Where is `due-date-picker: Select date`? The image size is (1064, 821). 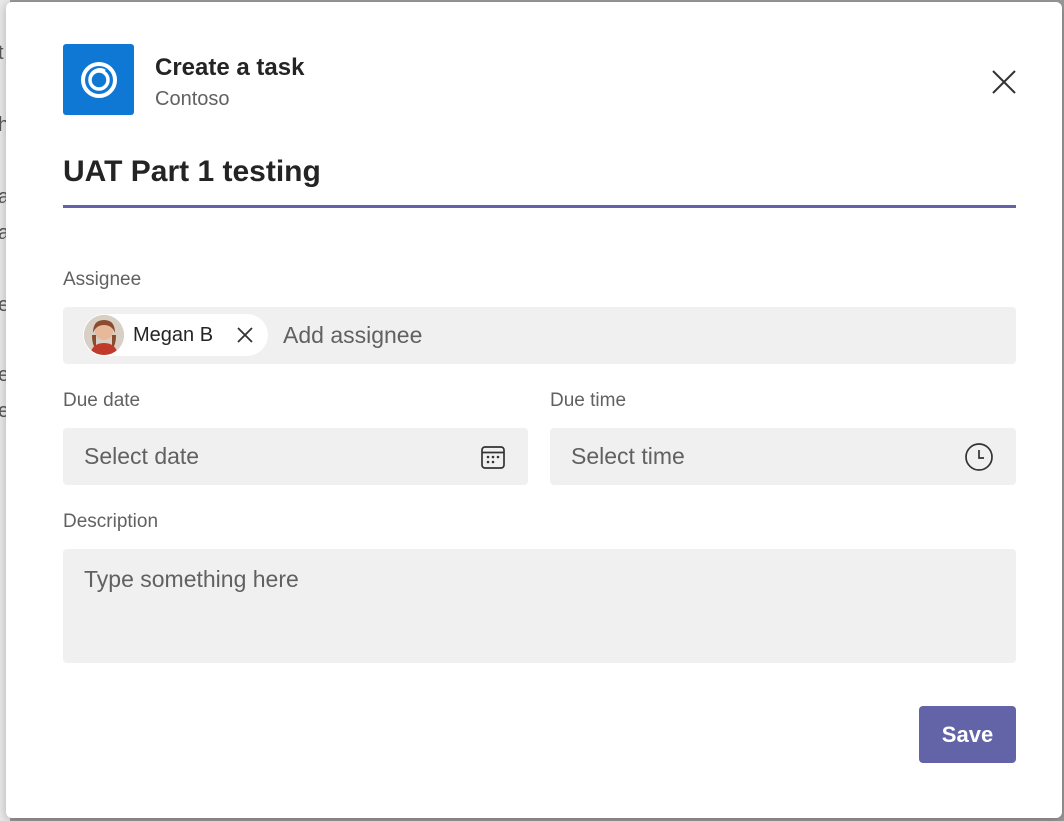
due-date-picker: Select date is located at coordinates (295, 456).